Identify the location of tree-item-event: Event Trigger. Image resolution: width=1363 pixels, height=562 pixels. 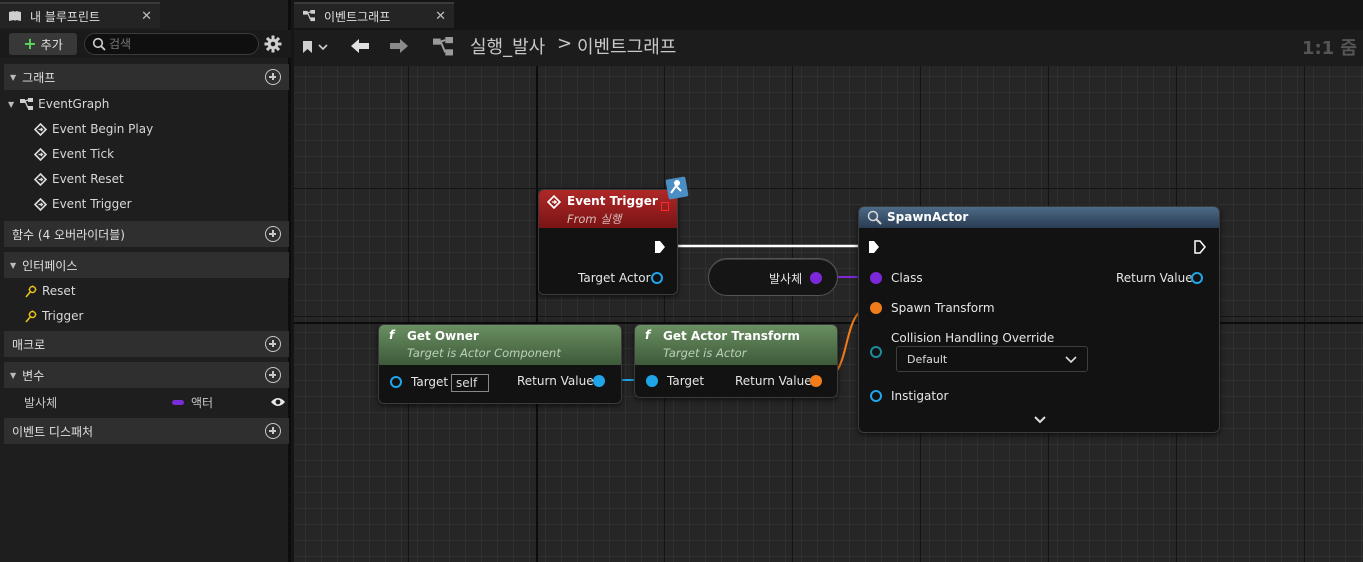
(83, 204).